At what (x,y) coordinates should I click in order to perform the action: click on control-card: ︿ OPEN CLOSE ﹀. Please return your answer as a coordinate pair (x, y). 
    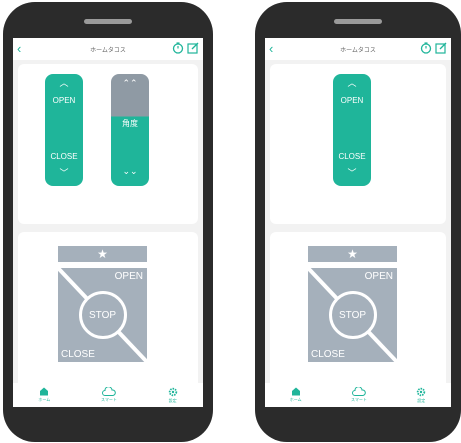
    Looking at the image, I should click on (358, 144).